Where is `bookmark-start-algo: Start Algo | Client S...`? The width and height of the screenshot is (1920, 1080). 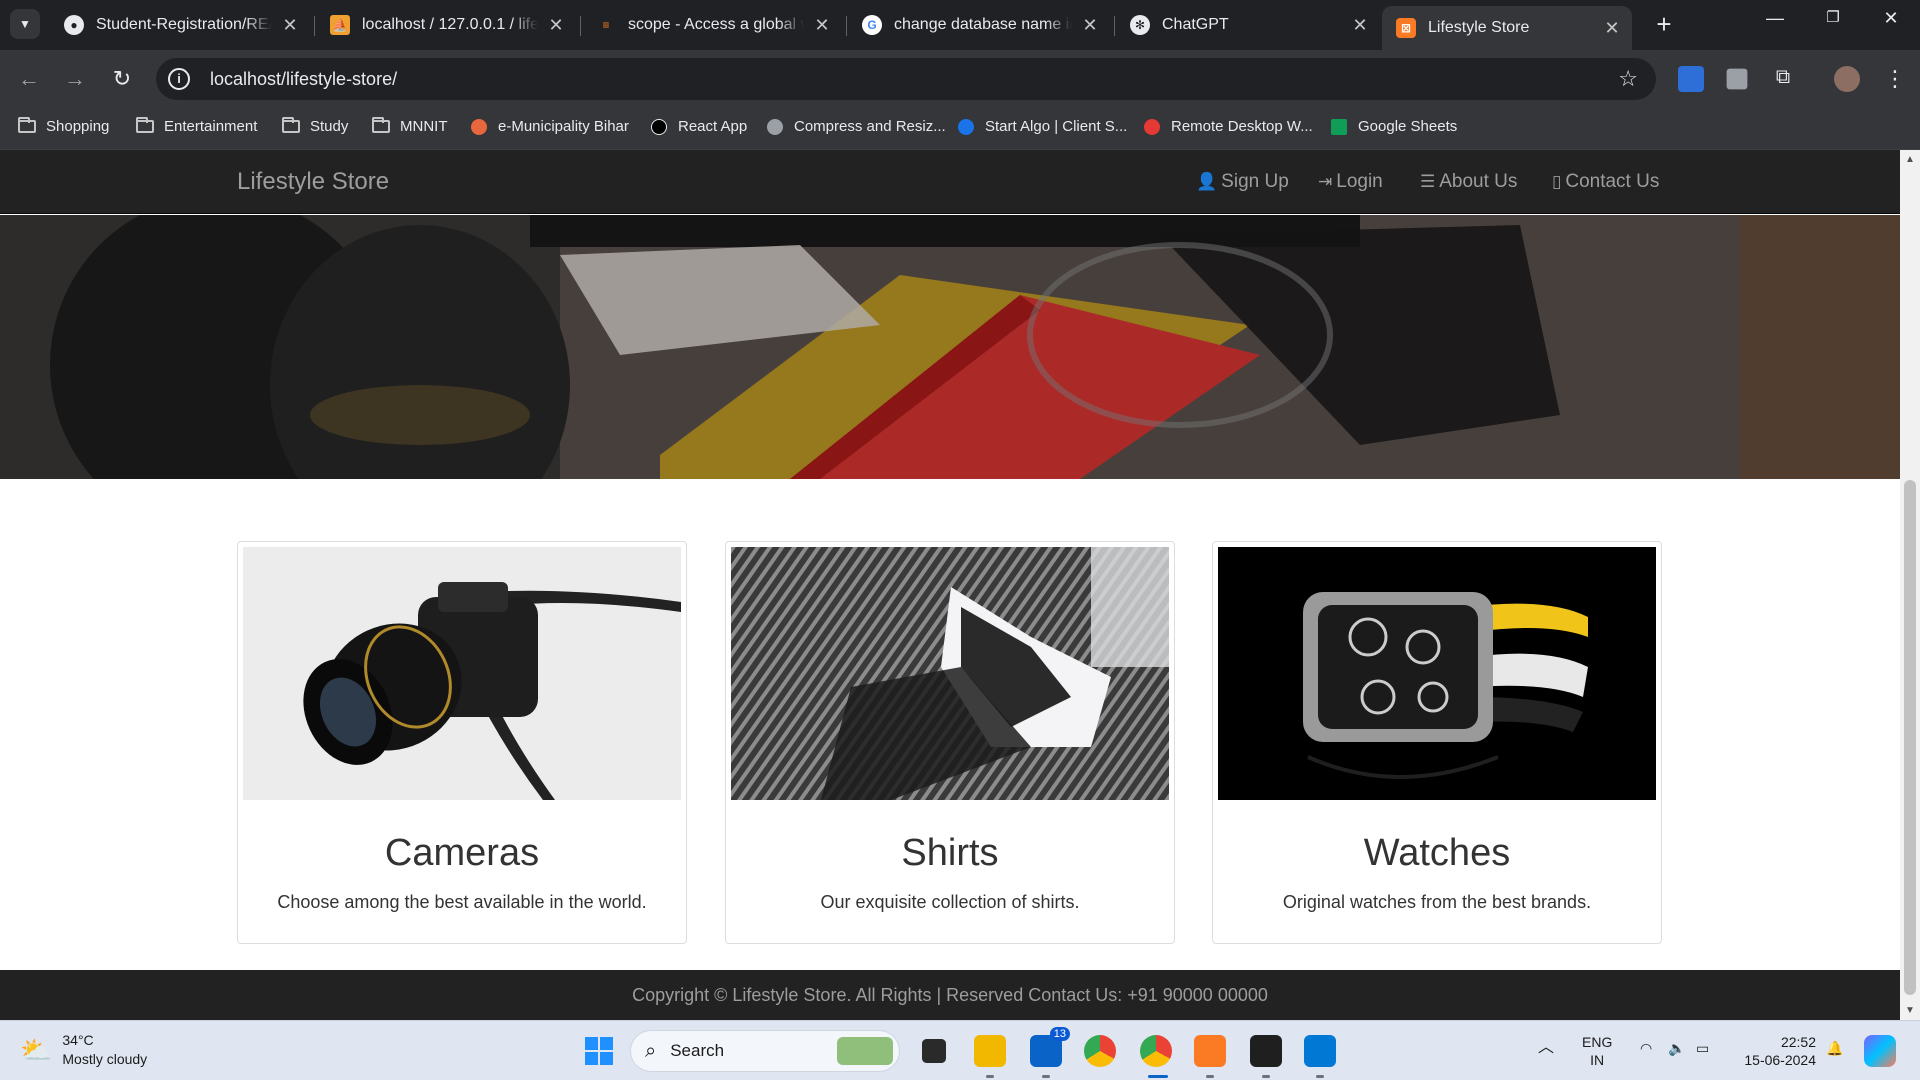
bookmark-start-algo: Start Algo | Client S... is located at coordinates (1042, 126).